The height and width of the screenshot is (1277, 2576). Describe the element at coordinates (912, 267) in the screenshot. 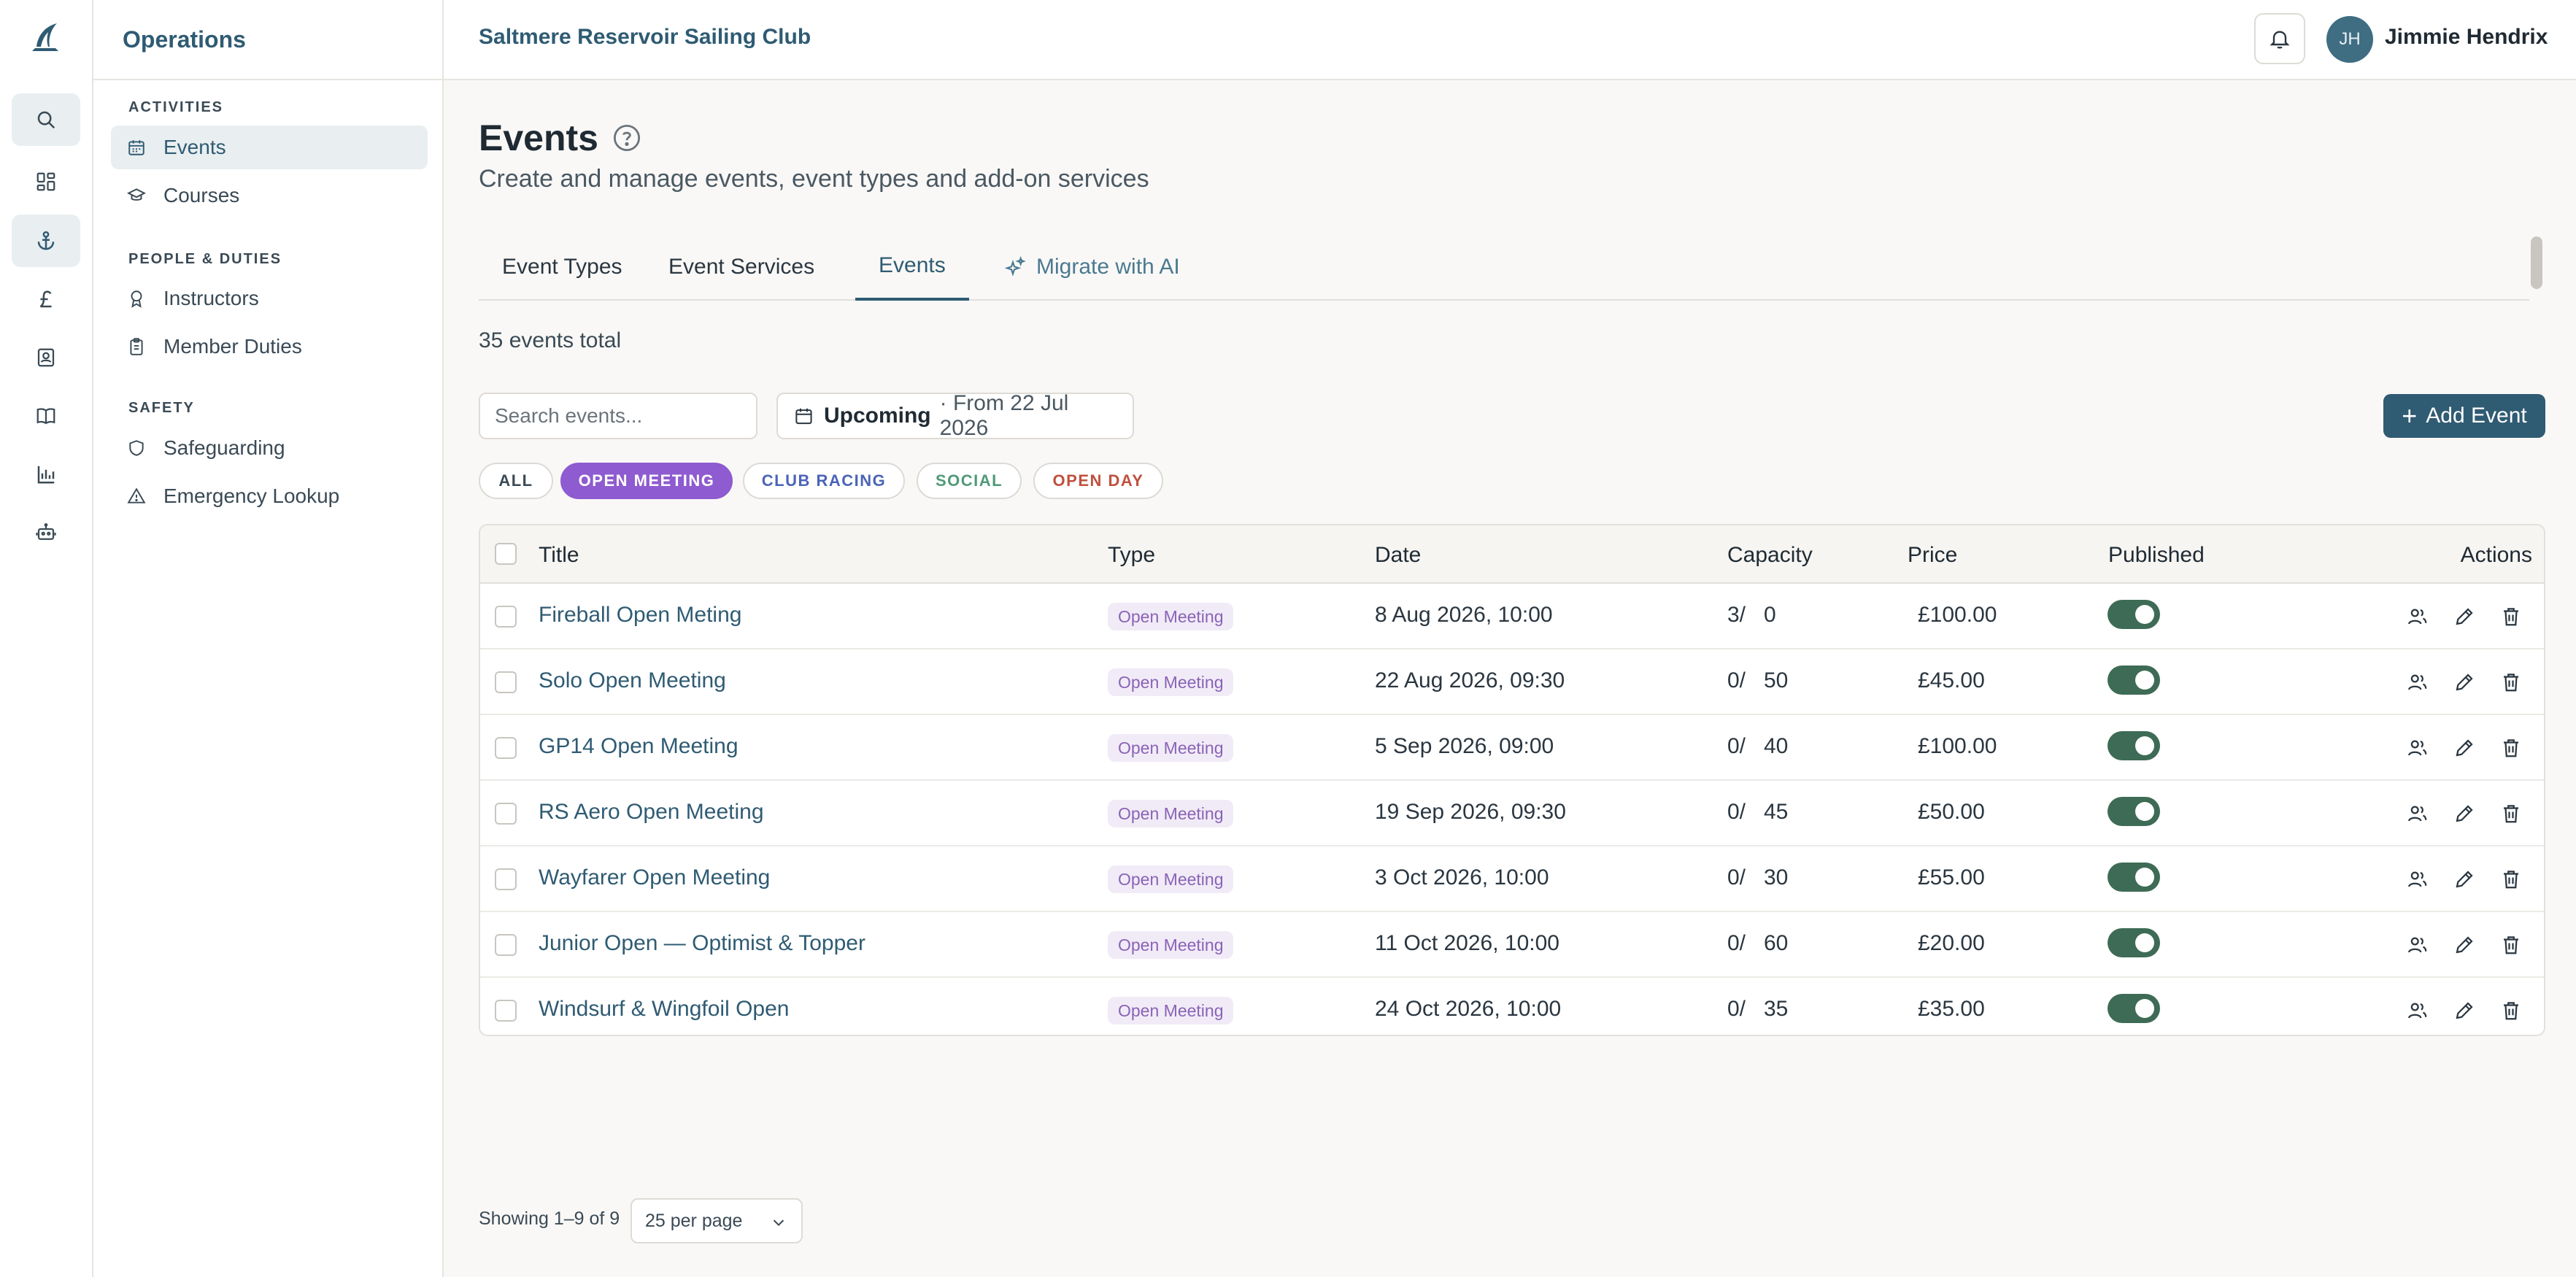

I see `tab-events: Events` at that location.